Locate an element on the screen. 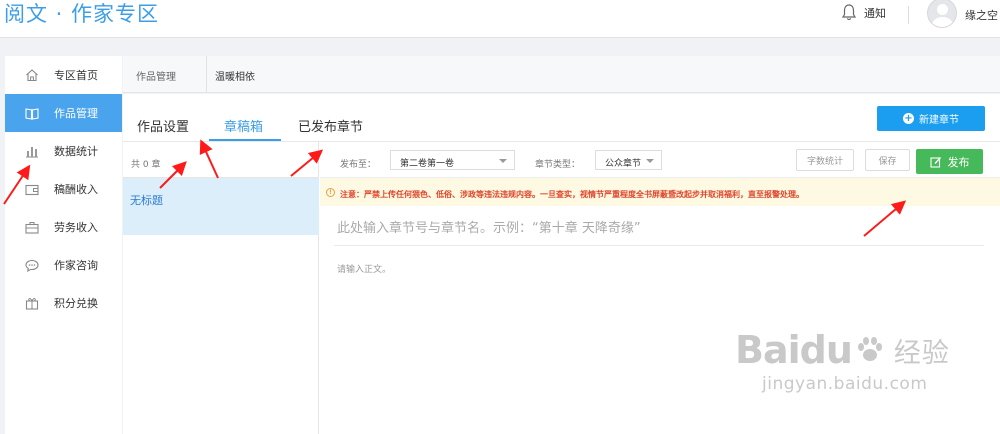 The height and width of the screenshot is (434, 1000). briefcase-icon is located at coordinates (32, 227).